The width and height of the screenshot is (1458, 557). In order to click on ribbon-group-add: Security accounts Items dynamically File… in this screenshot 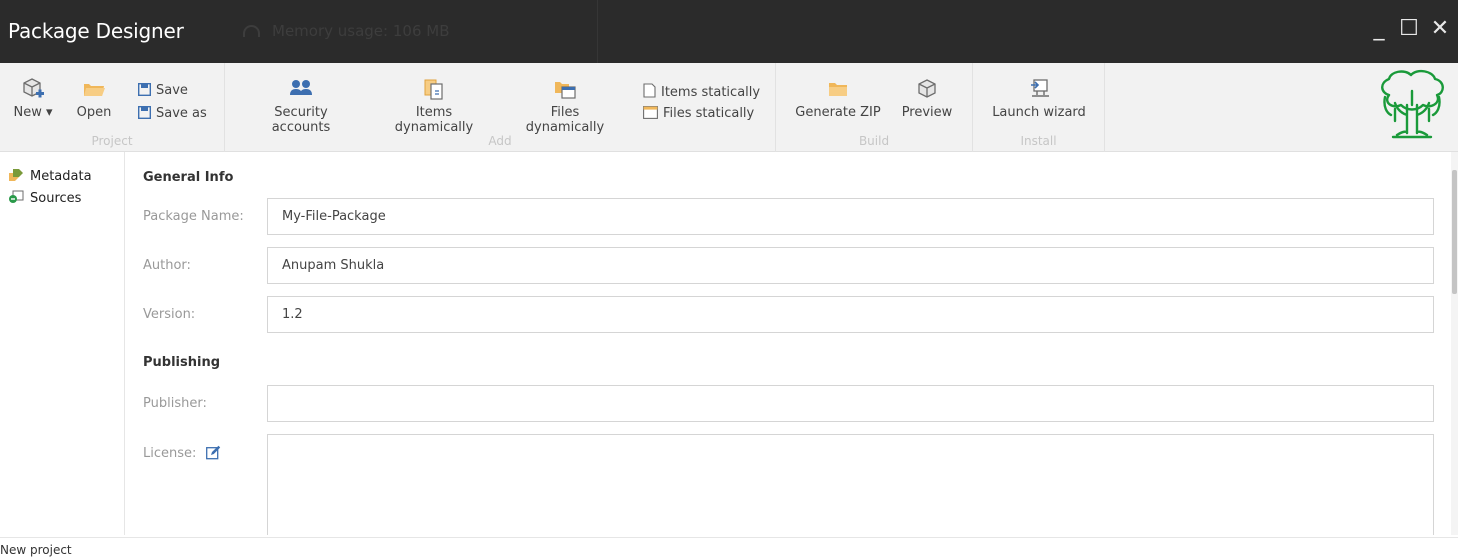, I will do `click(500, 107)`.